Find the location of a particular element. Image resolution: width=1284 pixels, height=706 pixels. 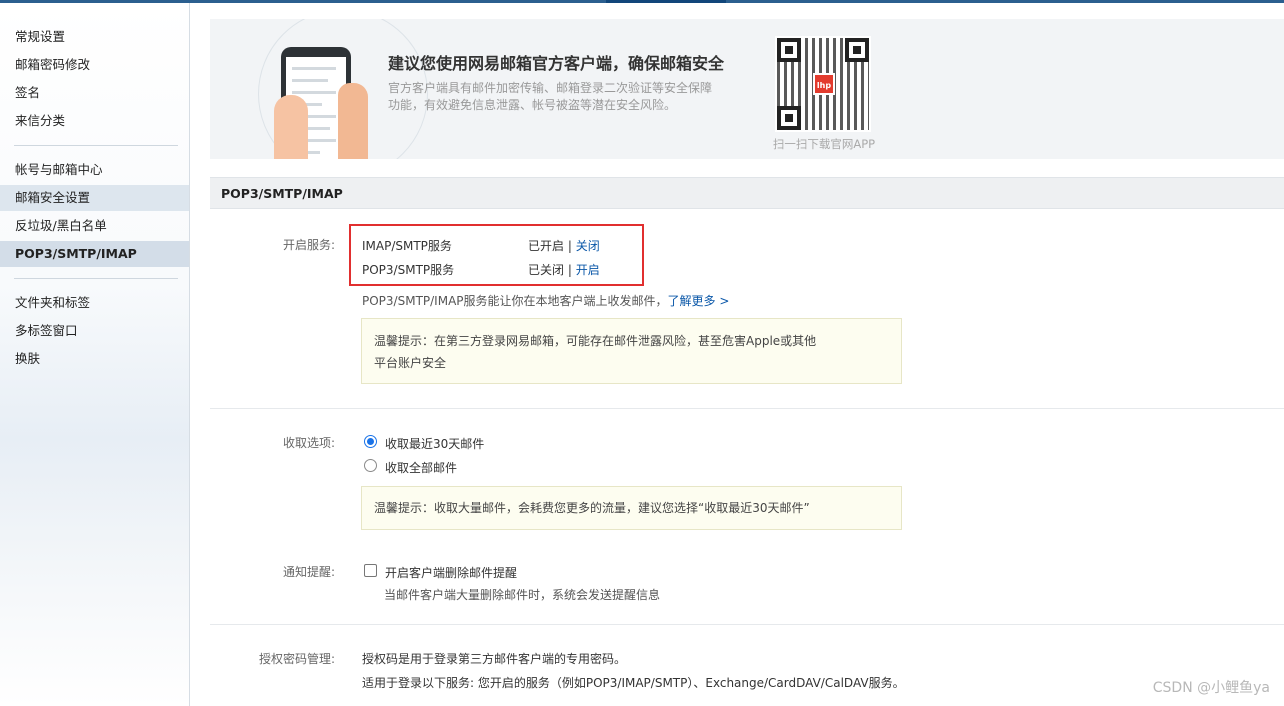

section-title: POP3/SMTP/IMAP is located at coordinates (747, 193).